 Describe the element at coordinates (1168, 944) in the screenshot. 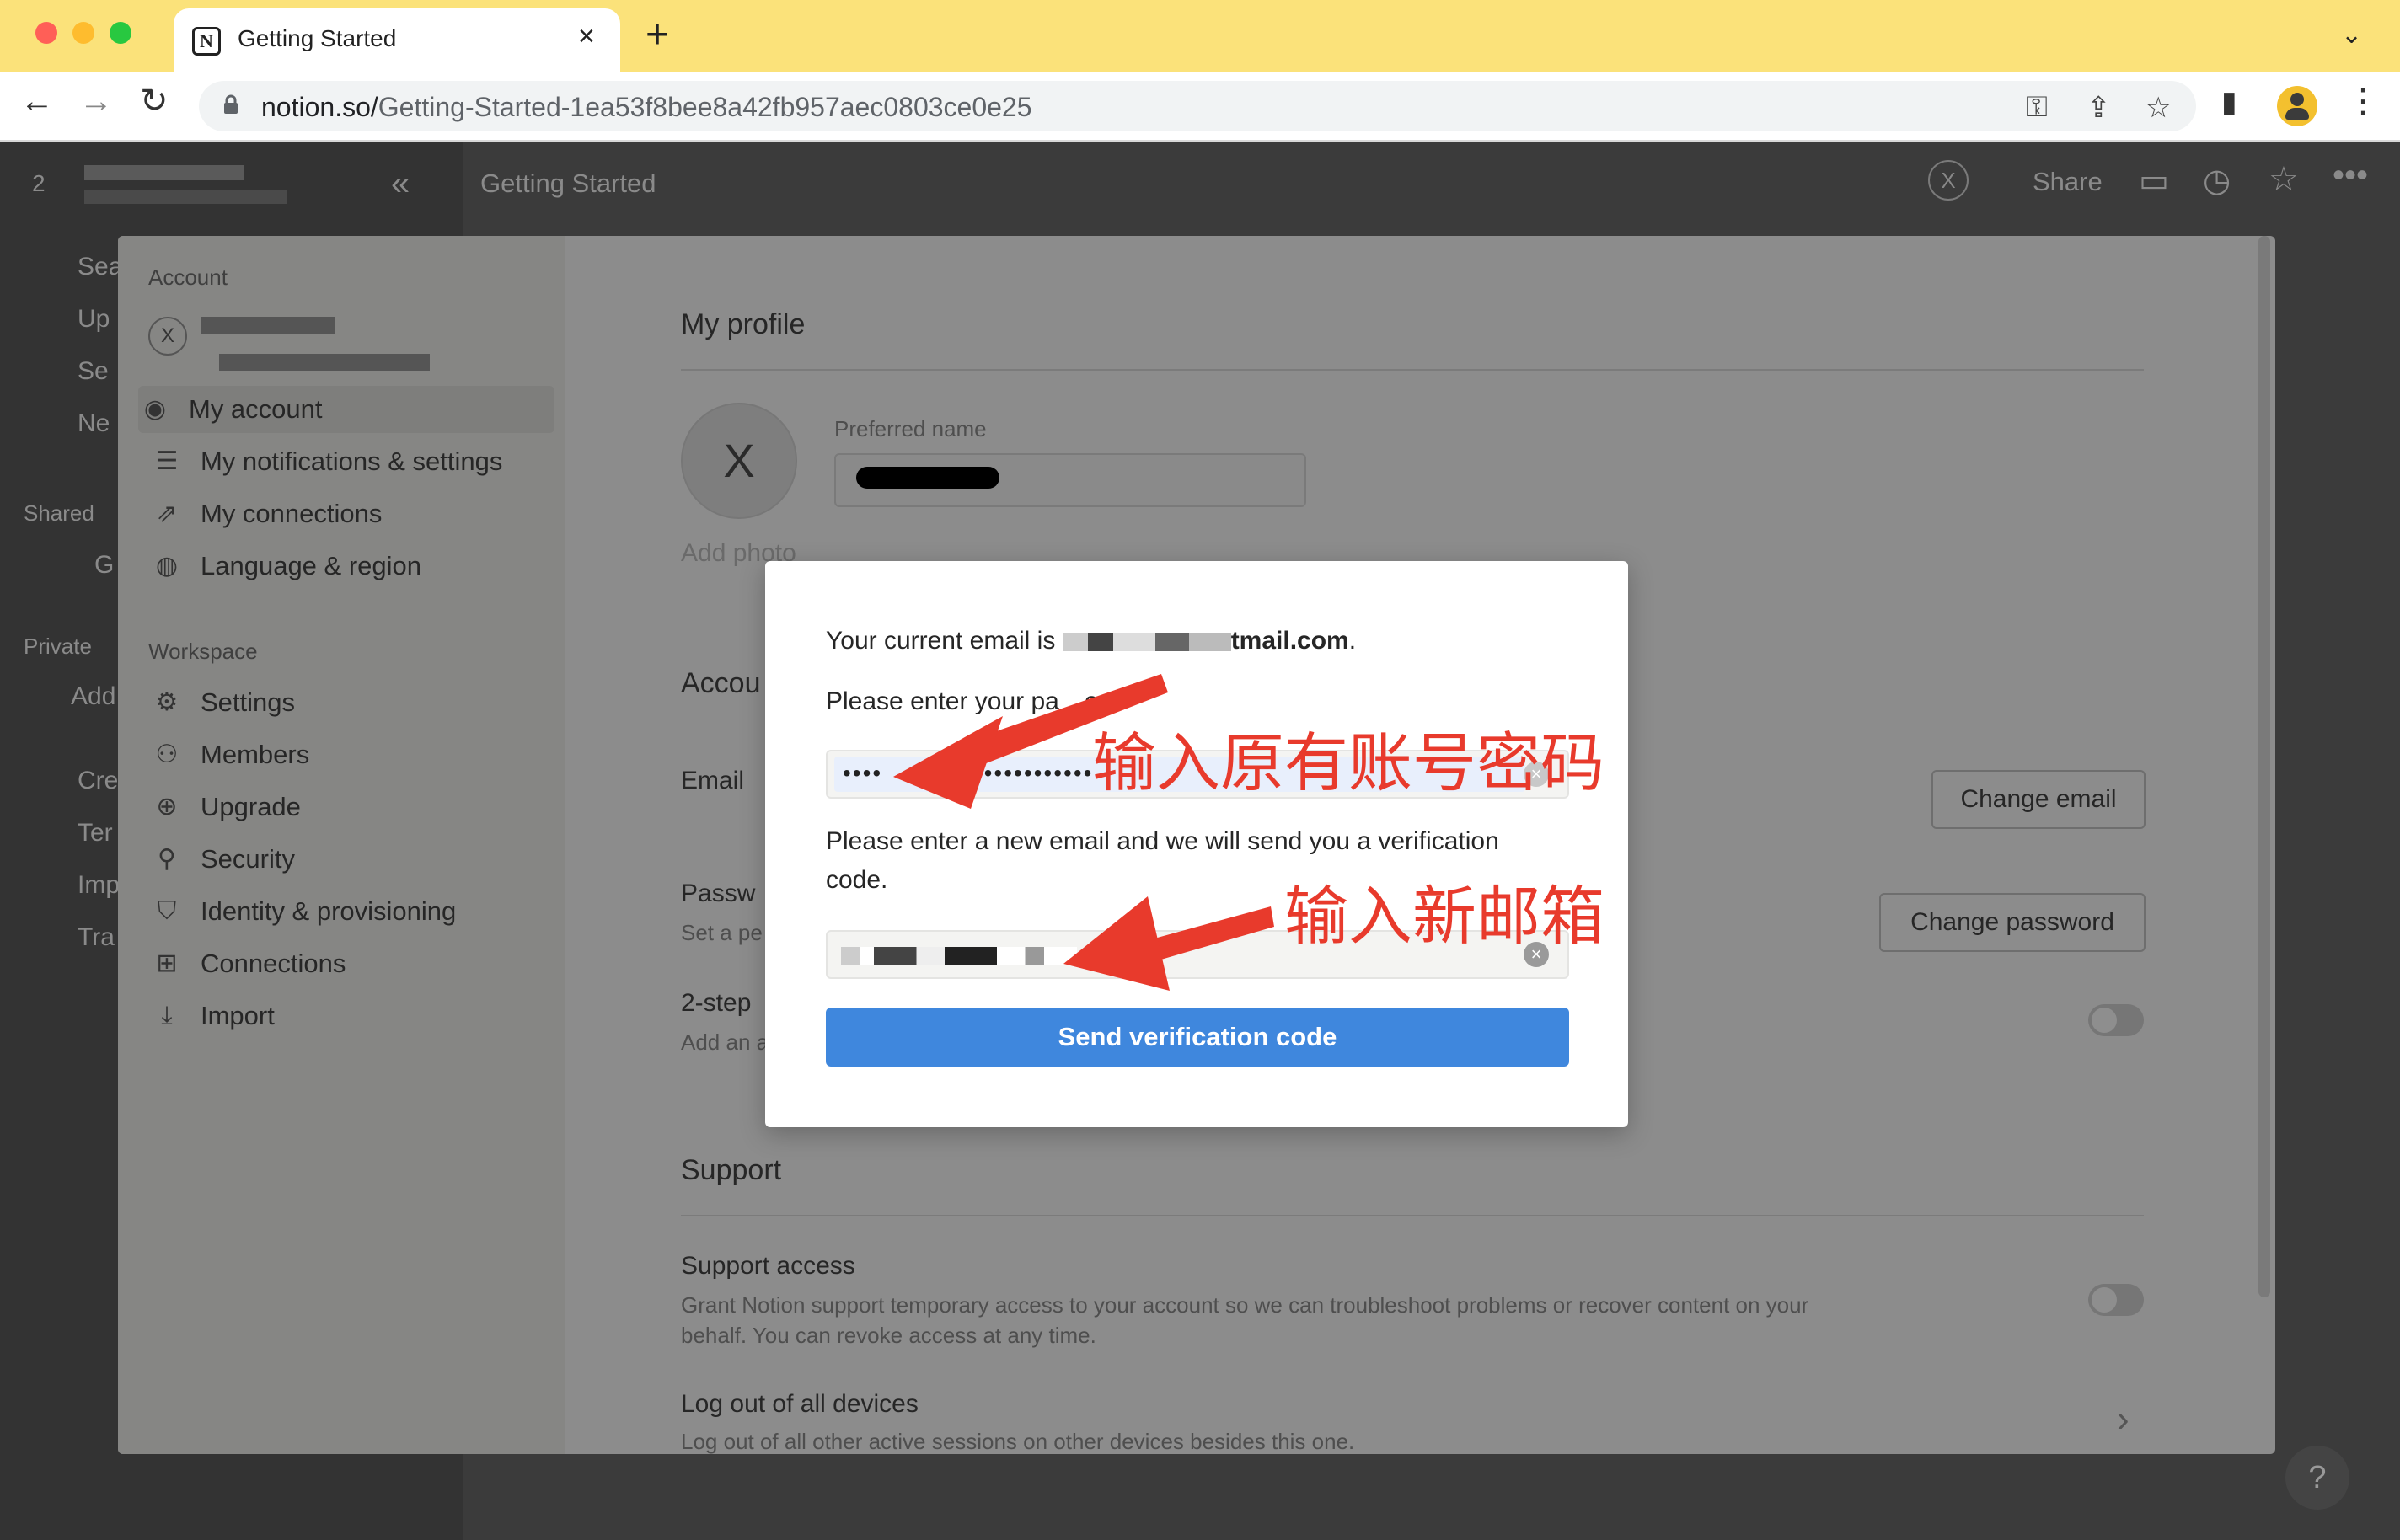

I see `email-arrow-icon` at that location.